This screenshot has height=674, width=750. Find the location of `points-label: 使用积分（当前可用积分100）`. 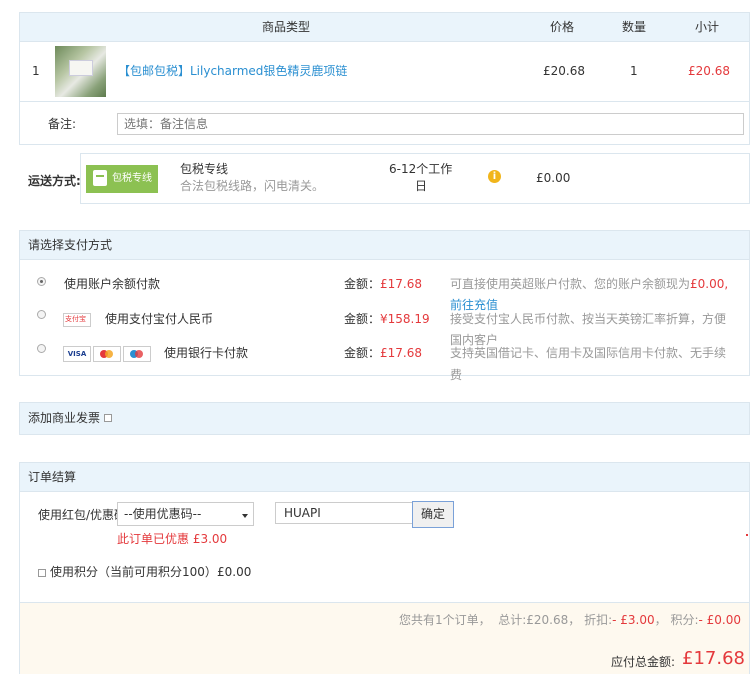

points-label: 使用积分（当前可用积分100） is located at coordinates (133, 572).